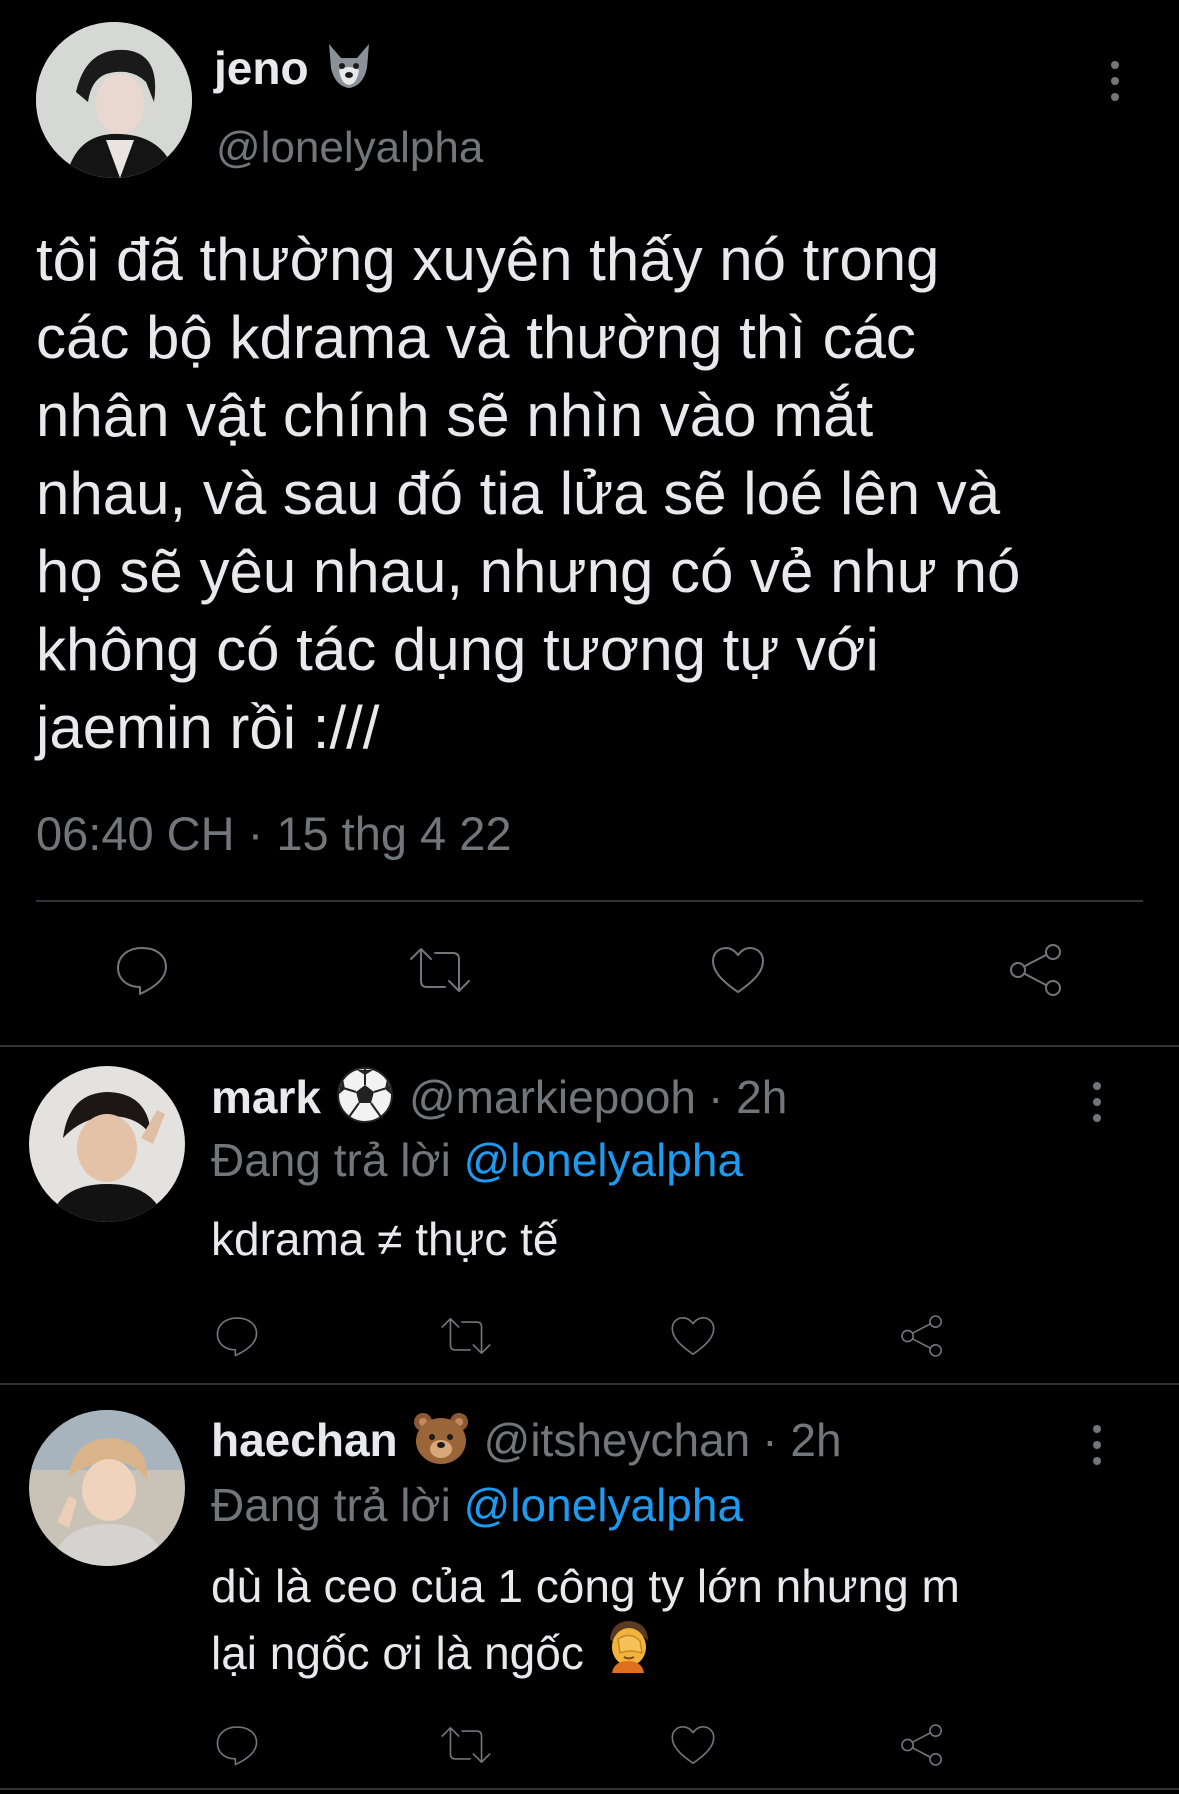 This screenshot has height=1794, width=1179. What do you see at coordinates (455, 415) in the screenshot?
I see `tweet-text-line: nhân vật chính sẽ nhìn vào mắt` at bounding box center [455, 415].